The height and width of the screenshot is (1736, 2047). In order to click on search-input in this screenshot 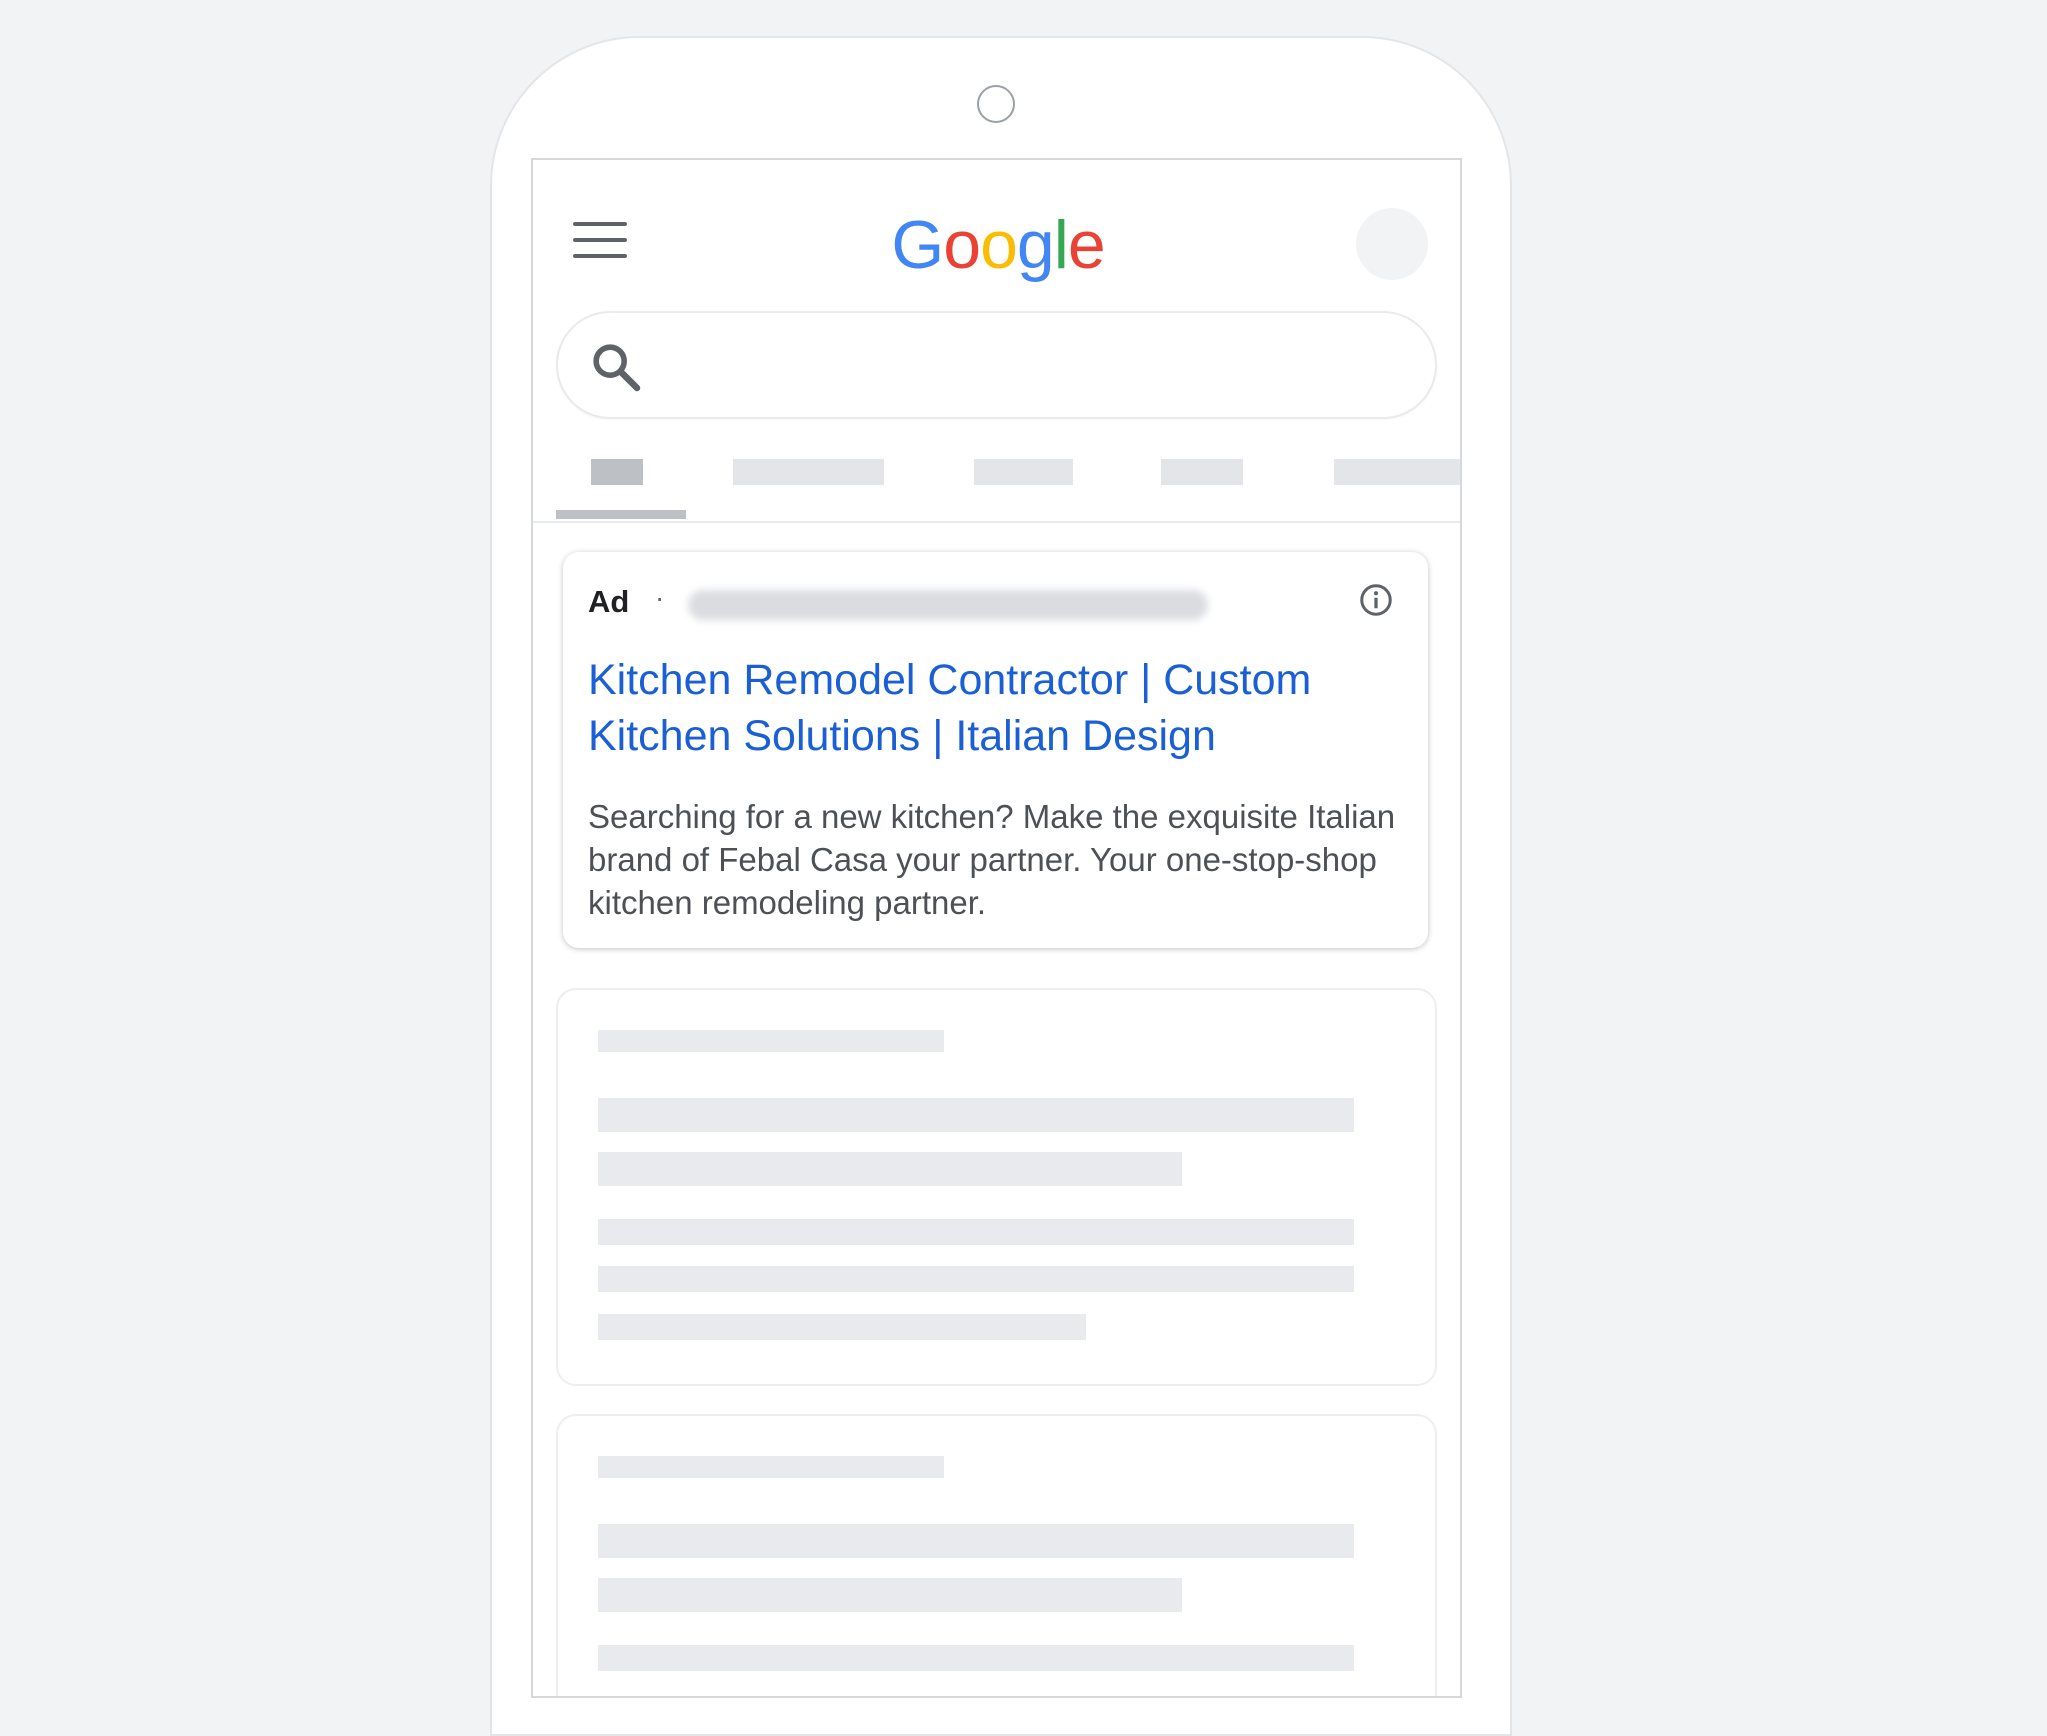, I will do `click(1030, 366)`.